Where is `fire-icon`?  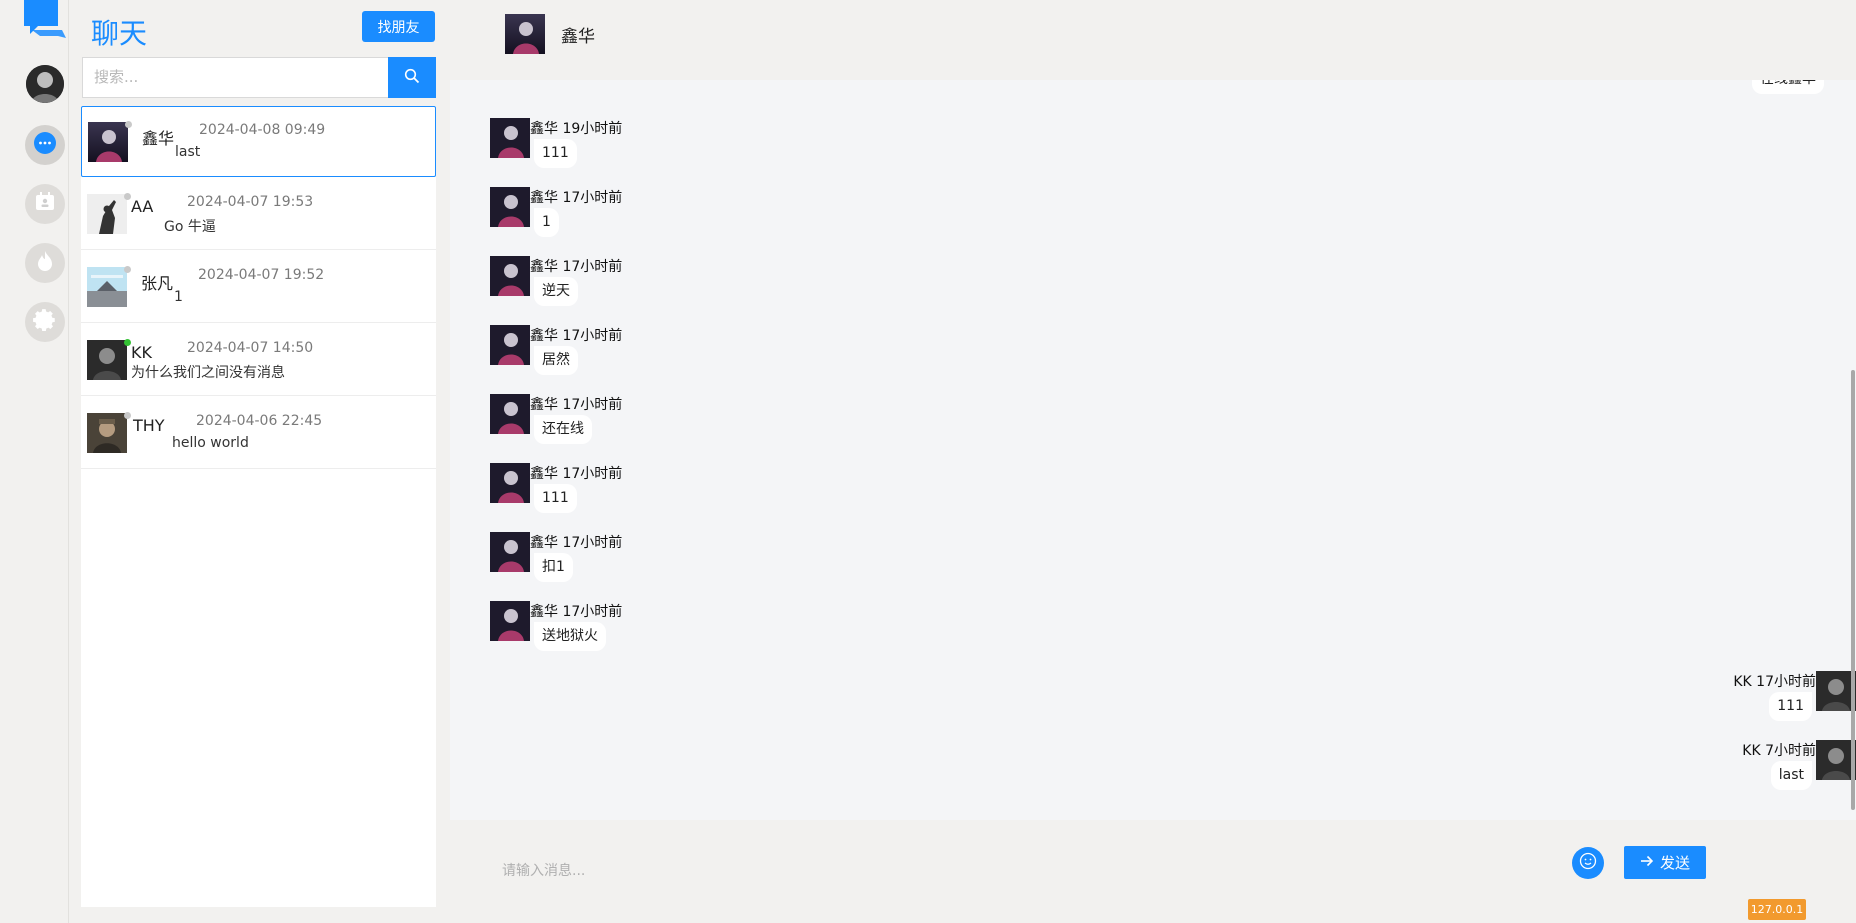 fire-icon is located at coordinates (45, 263).